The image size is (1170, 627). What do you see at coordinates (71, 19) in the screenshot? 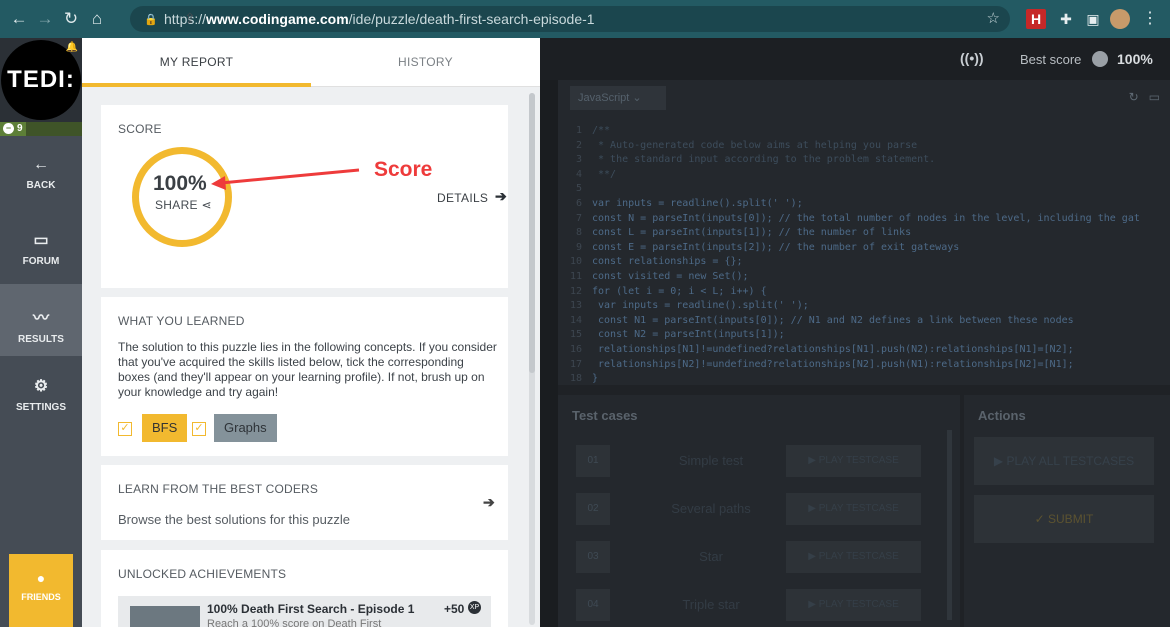
I see `reload-icon: ↻` at bounding box center [71, 19].